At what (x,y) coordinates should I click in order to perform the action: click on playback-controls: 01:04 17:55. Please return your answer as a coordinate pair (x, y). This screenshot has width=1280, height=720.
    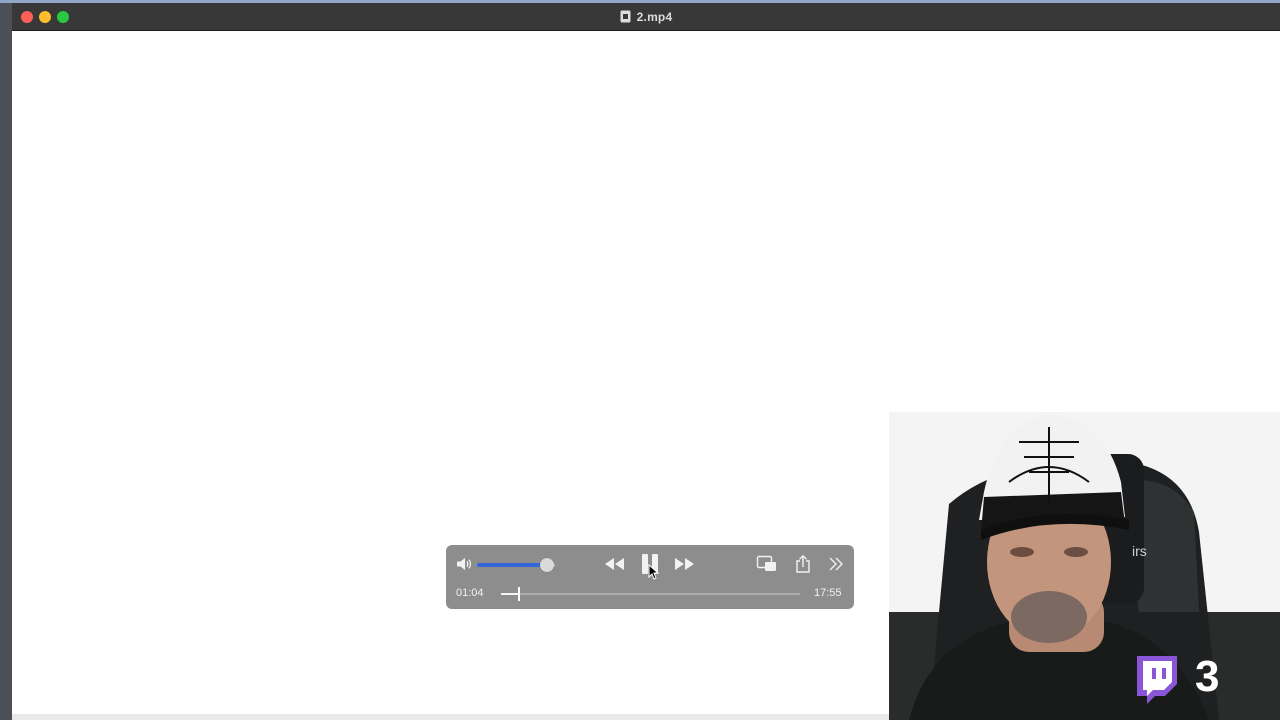
    Looking at the image, I should click on (650, 577).